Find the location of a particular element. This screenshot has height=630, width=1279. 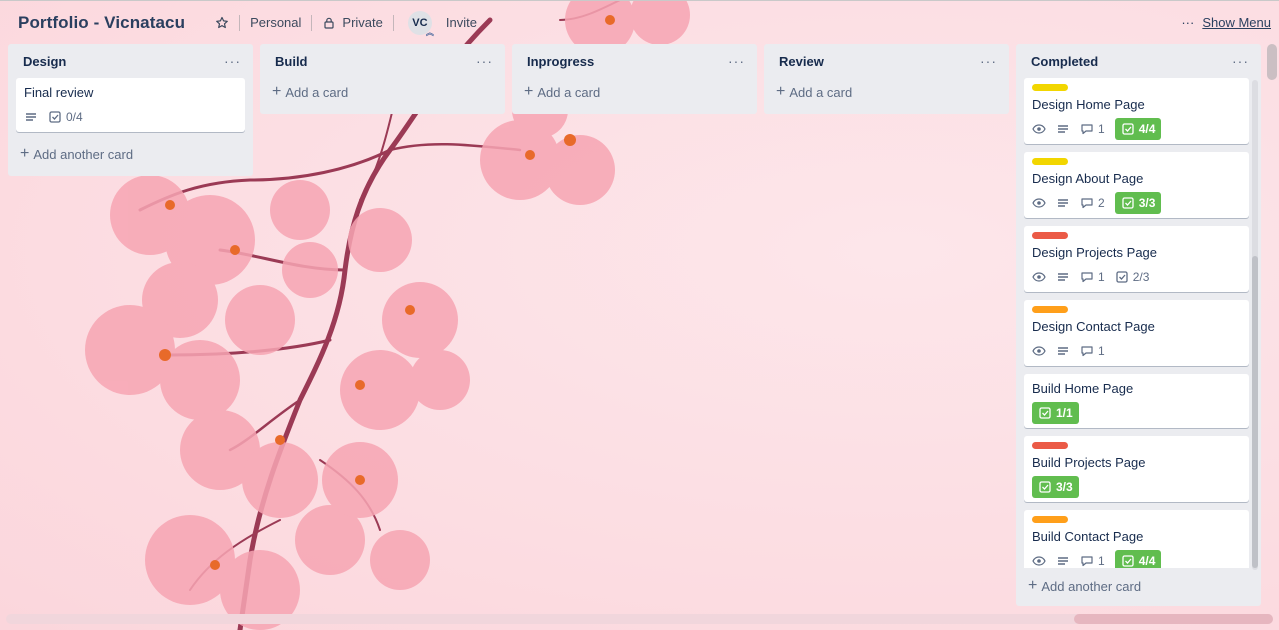

checklist-badge: 2/3 is located at coordinates (1132, 277).